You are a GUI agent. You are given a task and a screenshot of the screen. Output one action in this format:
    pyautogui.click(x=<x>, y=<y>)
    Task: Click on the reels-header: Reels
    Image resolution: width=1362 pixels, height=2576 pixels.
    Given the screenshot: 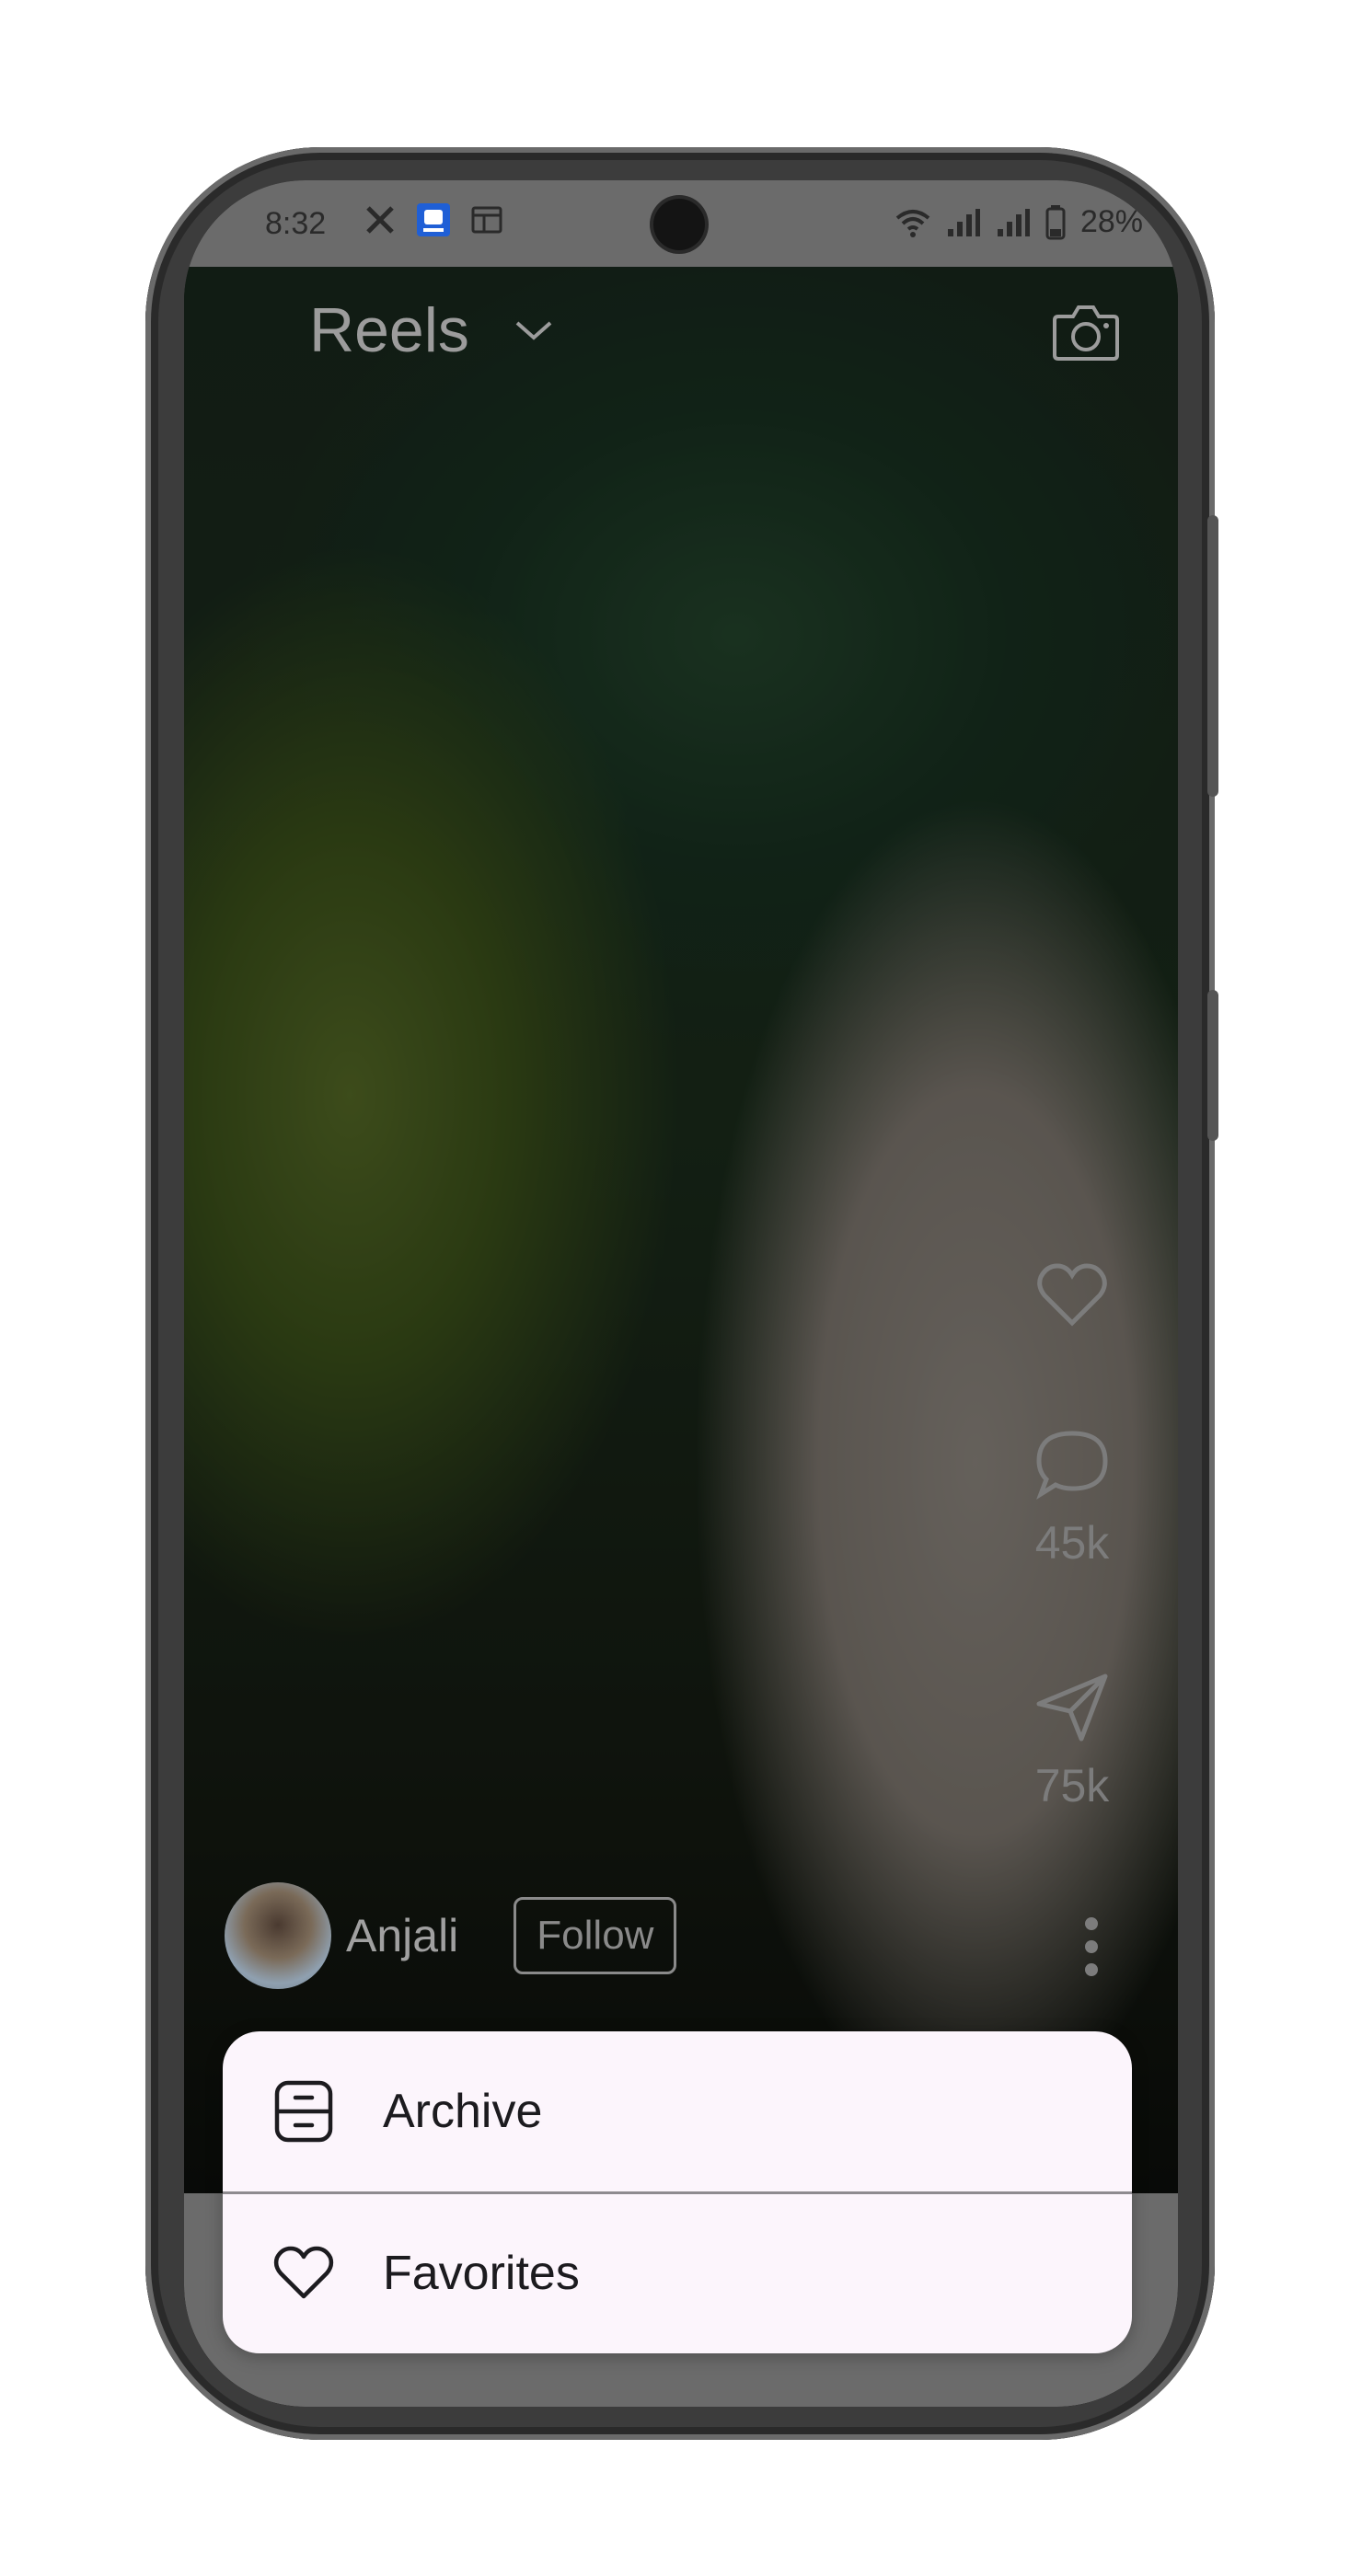 What is the action you would take?
    pyautogui.click(x=432, y=330)
    